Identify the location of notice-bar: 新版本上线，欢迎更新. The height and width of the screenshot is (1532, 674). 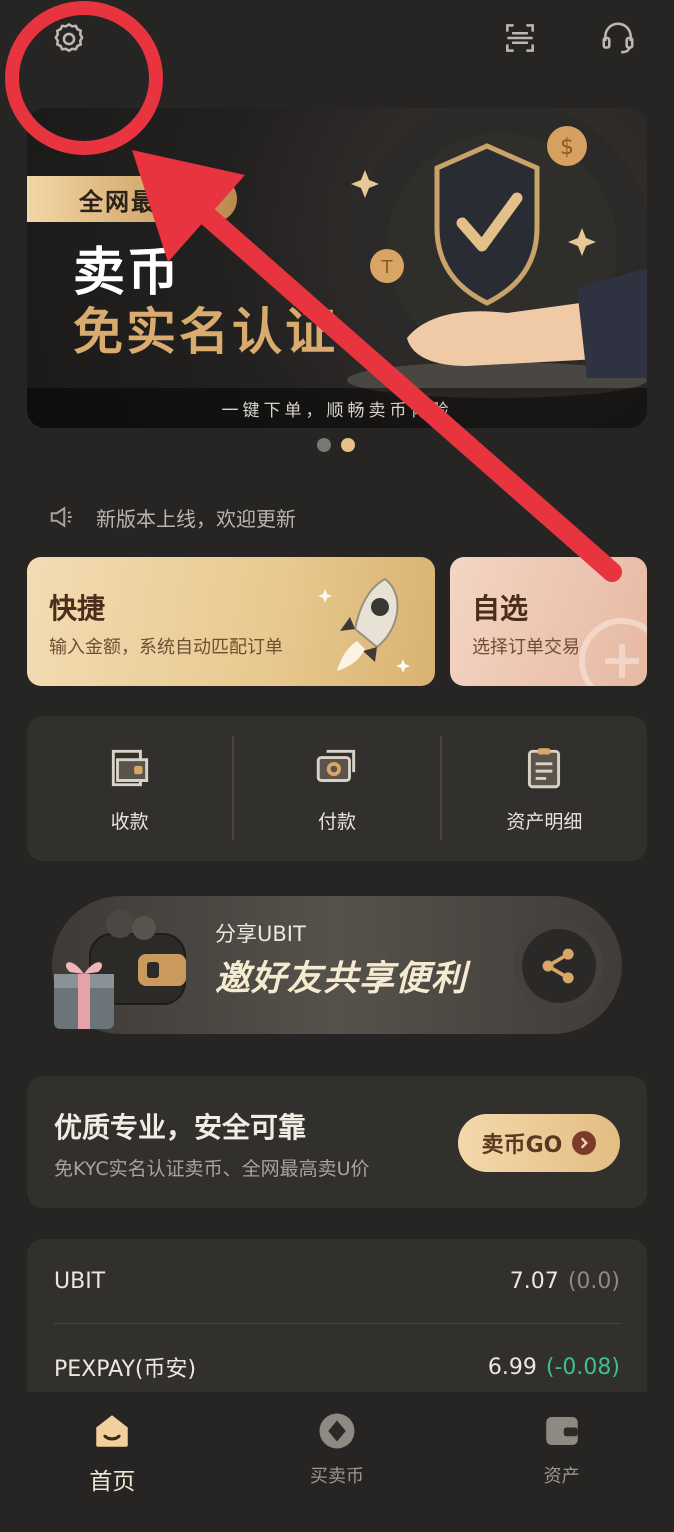
(172, 517).